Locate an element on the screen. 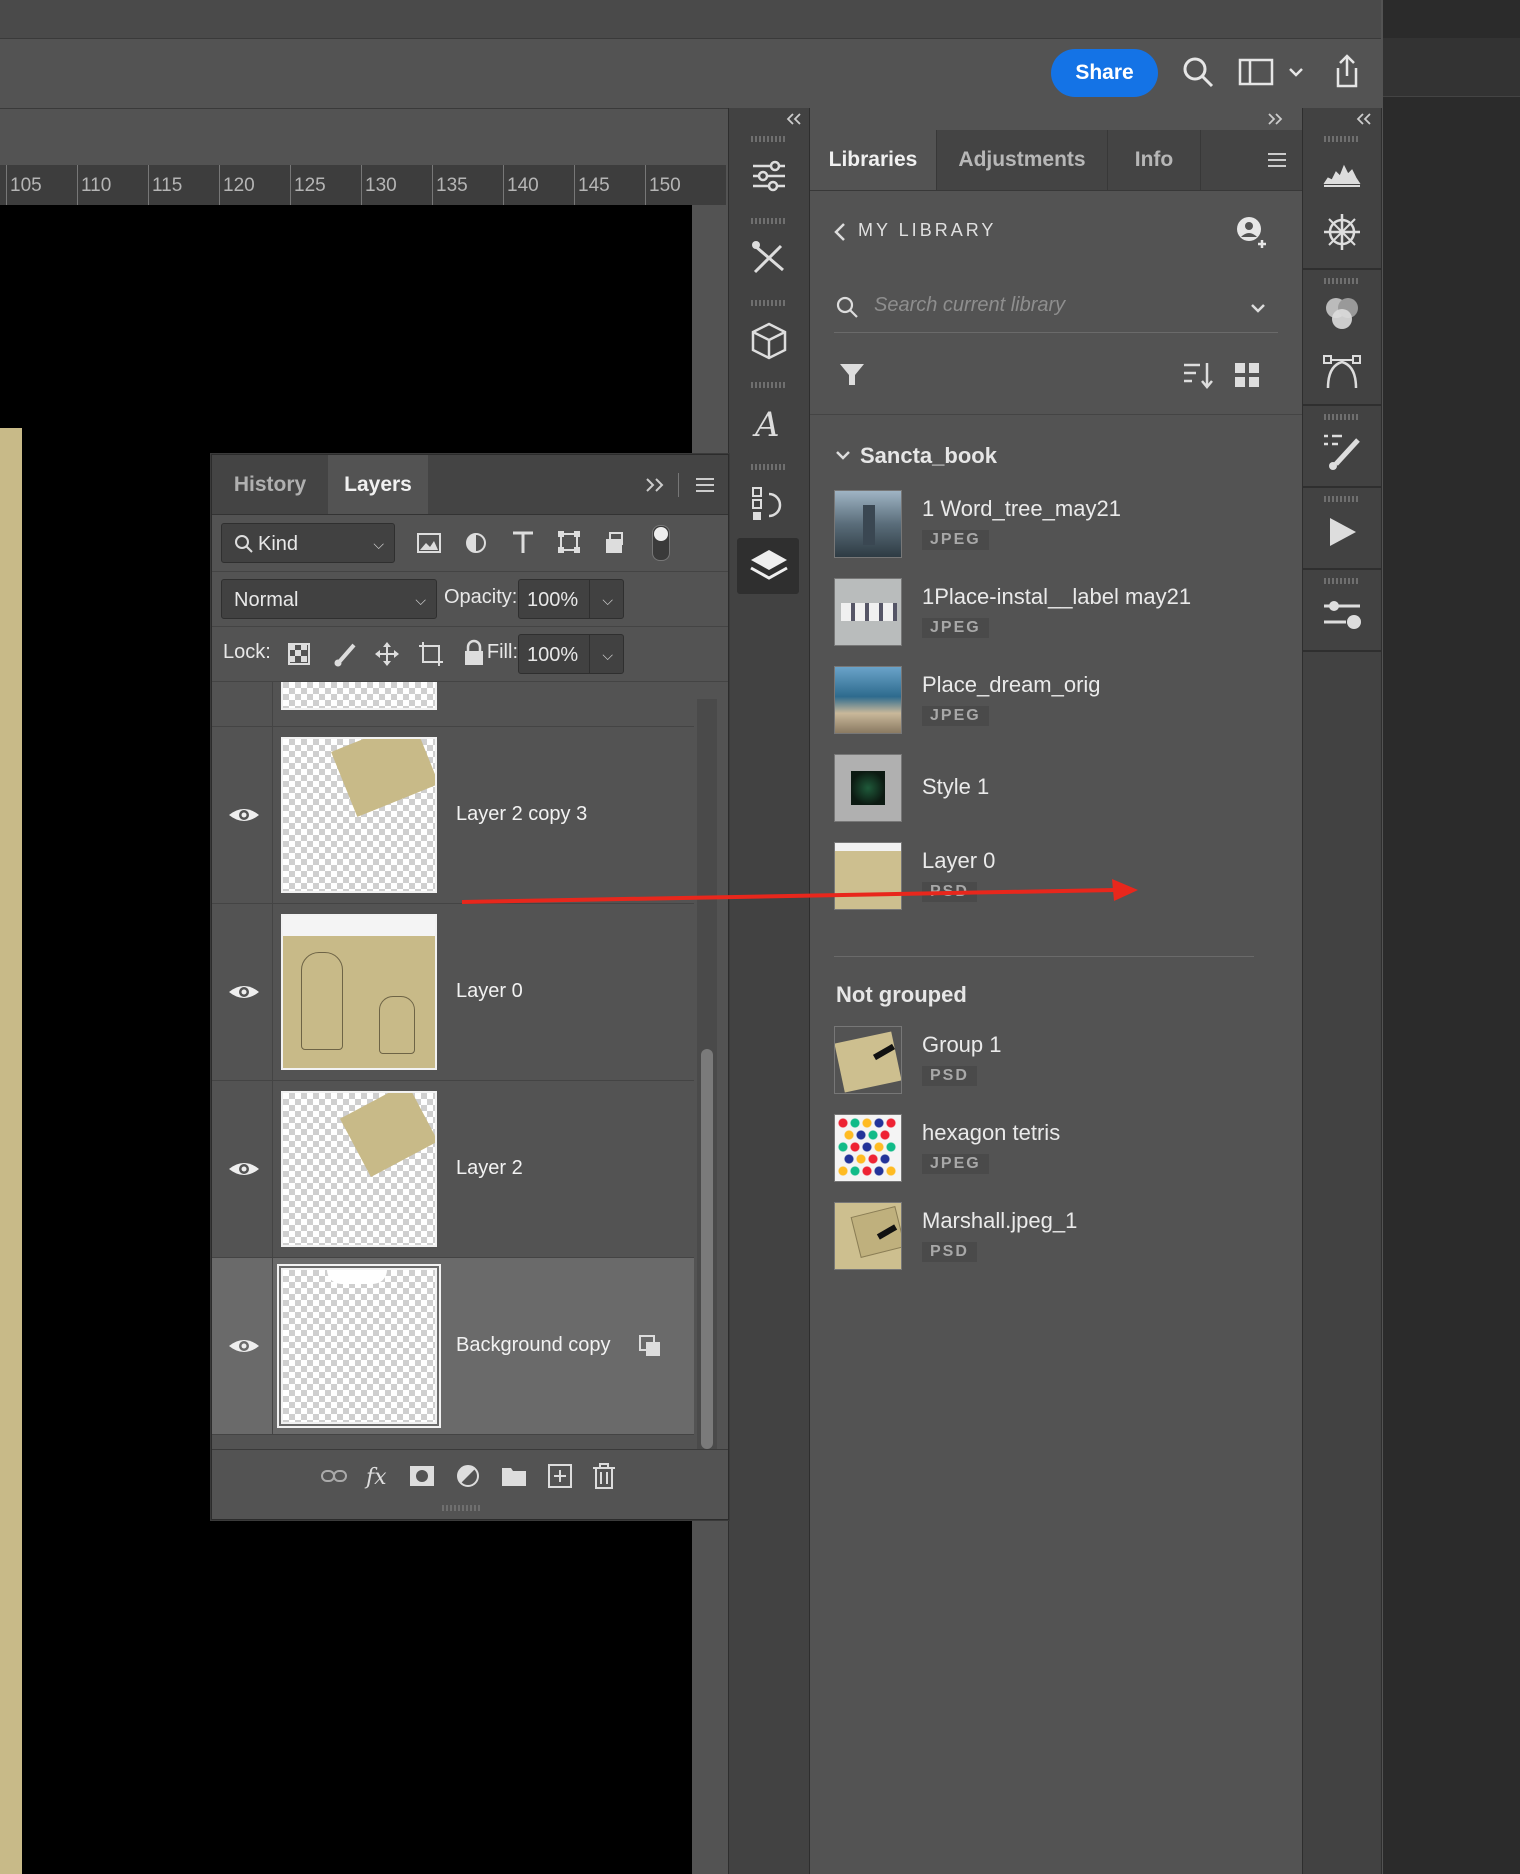 This screenshot has width=1520, height=1874. 3d-cube-icon is located at coordinates (769, 340).